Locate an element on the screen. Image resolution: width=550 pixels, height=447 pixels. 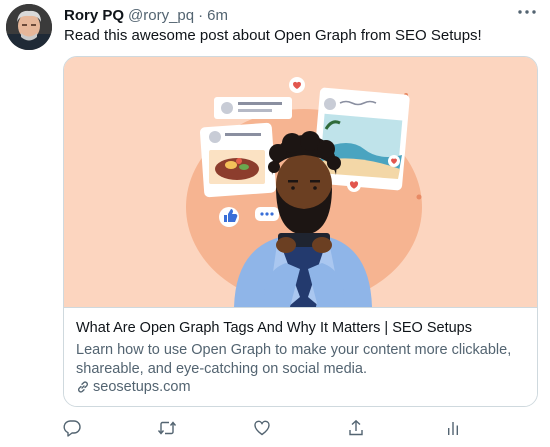
tweet-actions is located at coordinates (275, 428).